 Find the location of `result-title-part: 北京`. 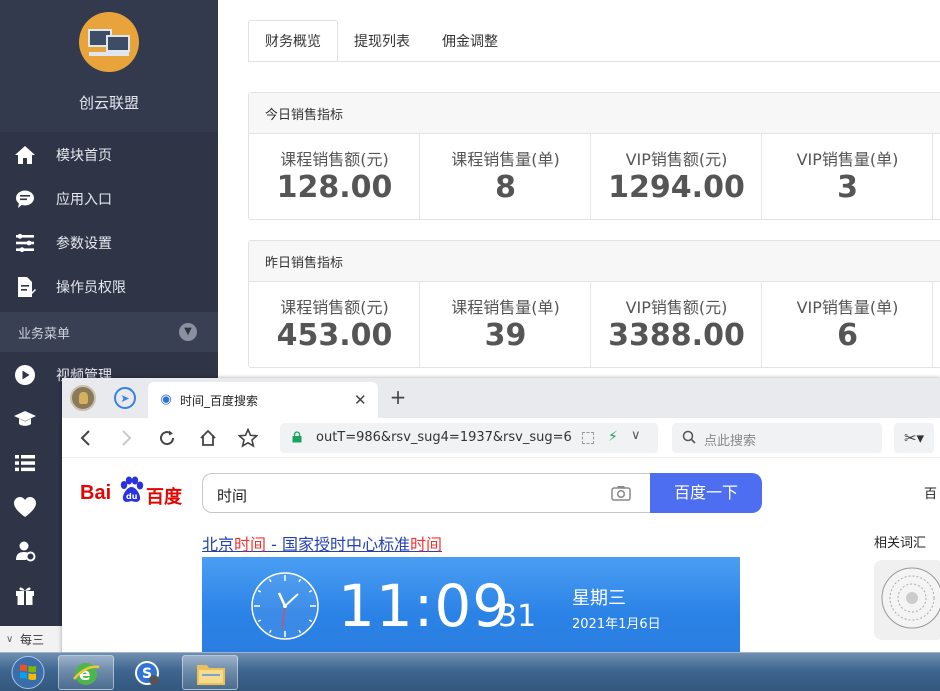

result-title-part: 北京 is located at coordinates (218, 544).